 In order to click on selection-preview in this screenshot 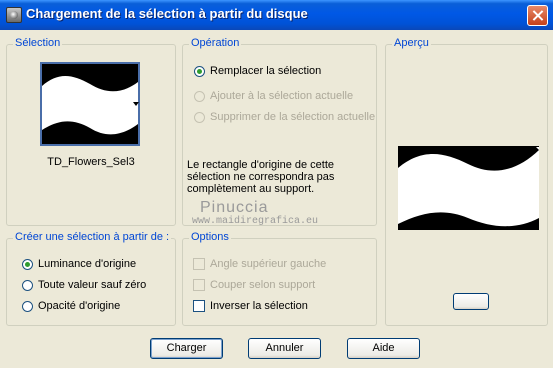, I will do `click(468, 188)`.